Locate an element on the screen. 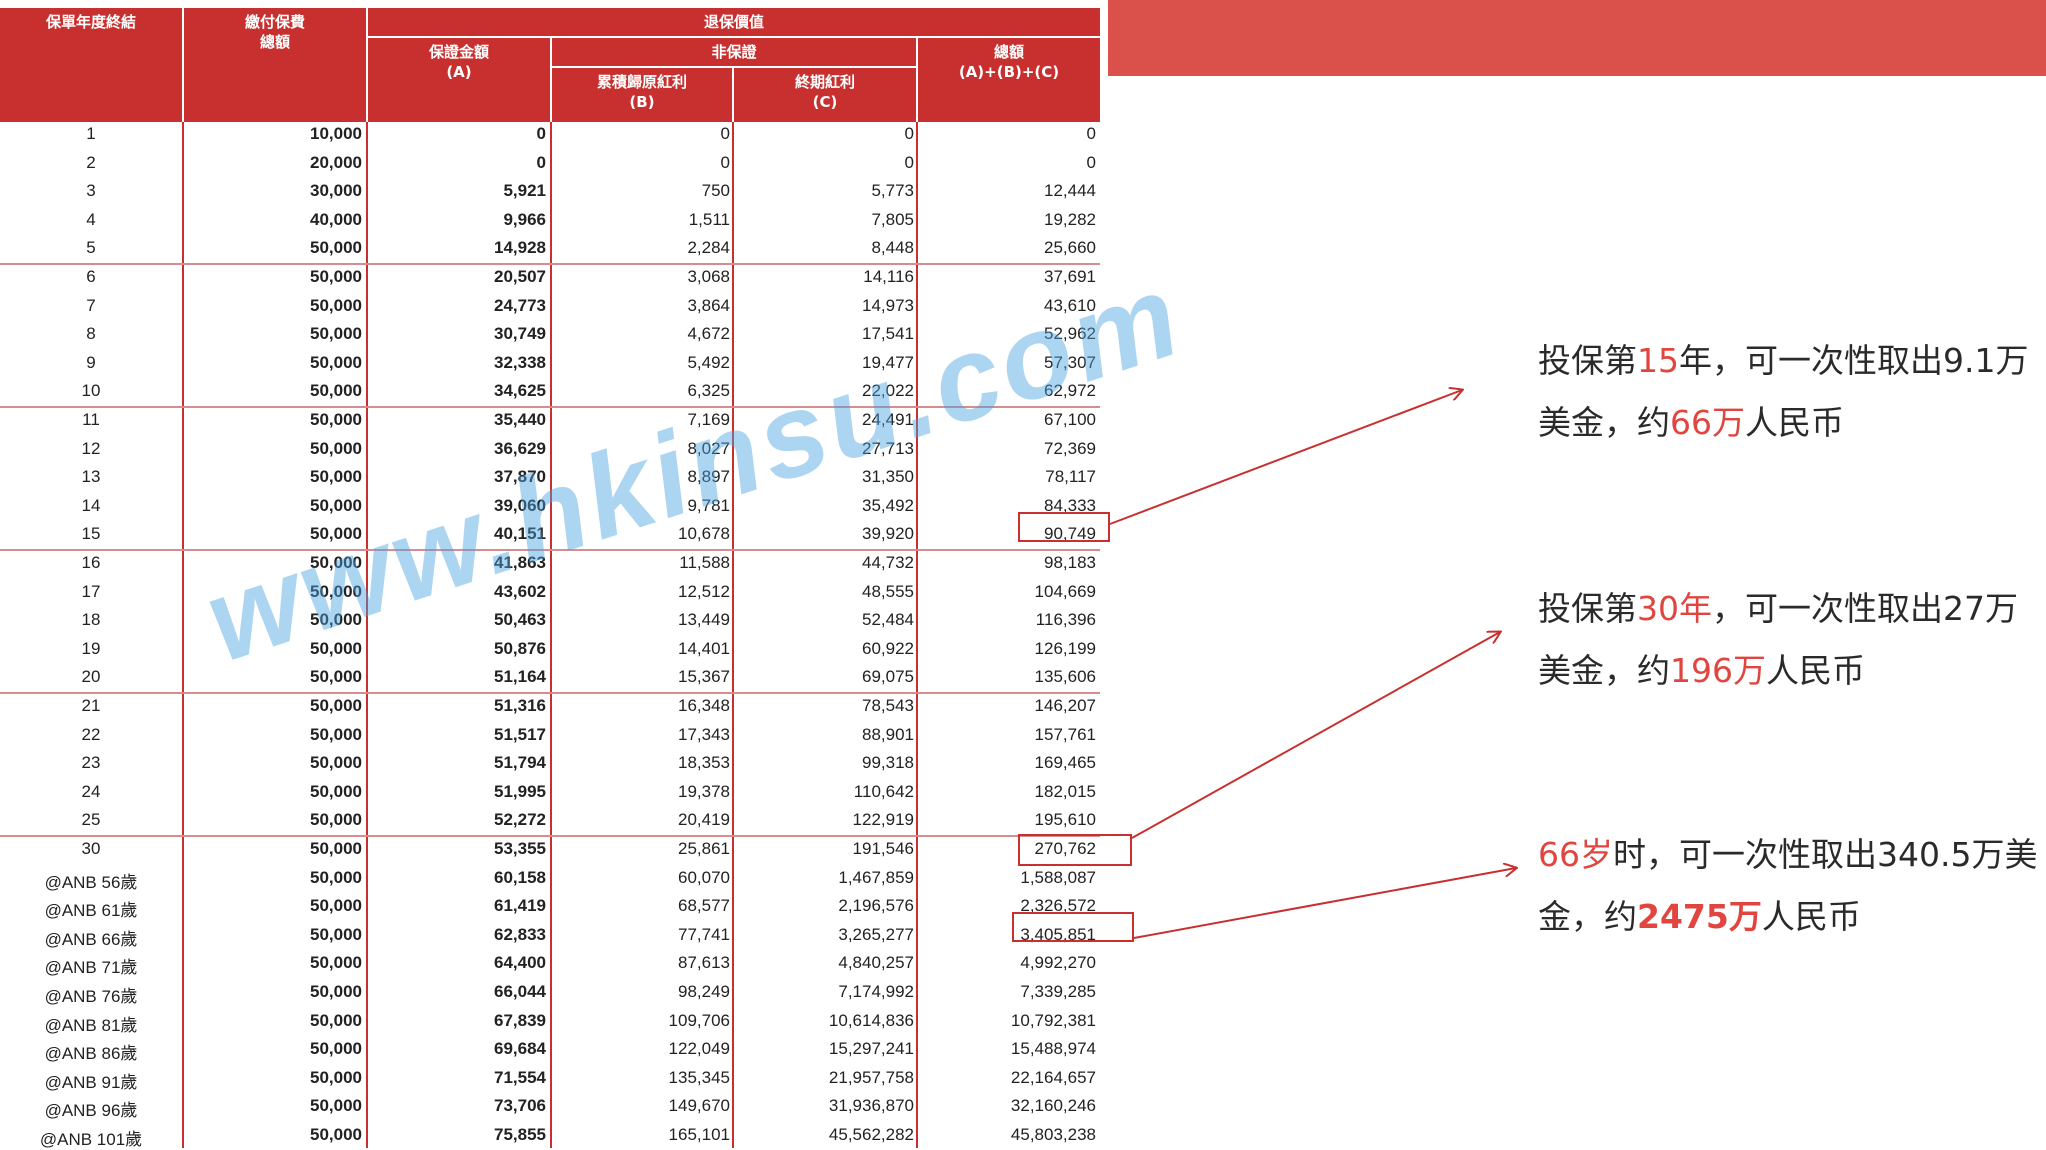 The height and width of the screenshot is (1150, 2046). note-text: 2475万 is located at coordinates (1699, 916).